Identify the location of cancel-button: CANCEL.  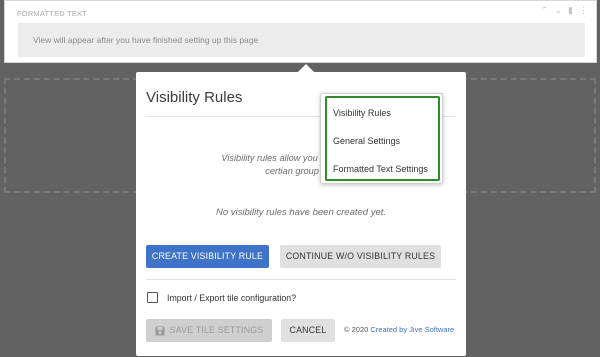
(308, 330).